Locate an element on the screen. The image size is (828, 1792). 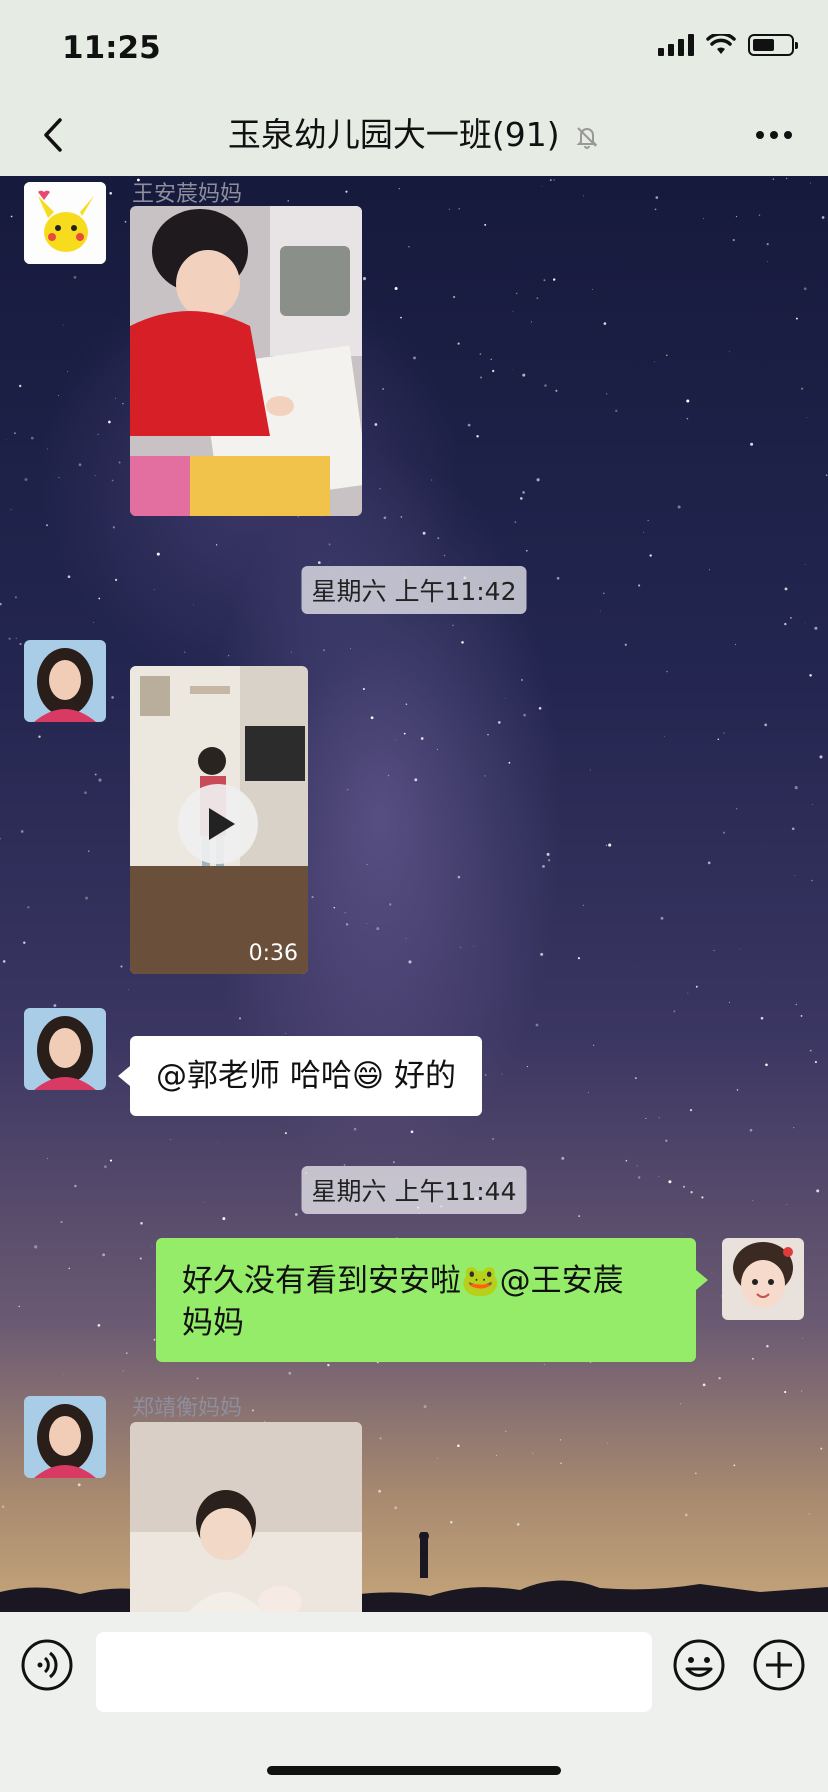
video-duration: 0:36 is located at coordinates (273, 953).